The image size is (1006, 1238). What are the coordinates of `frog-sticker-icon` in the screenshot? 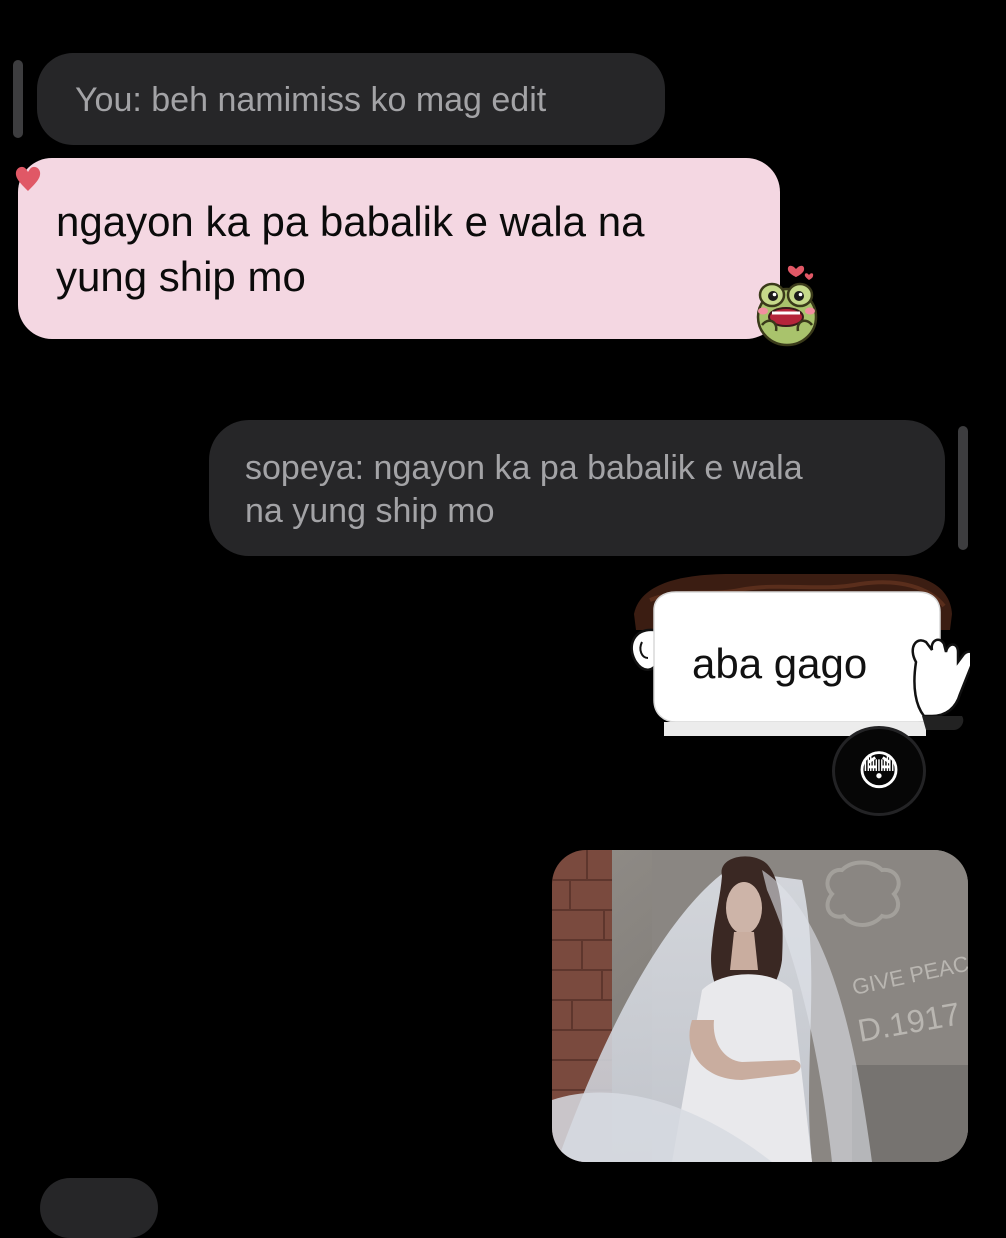 It's located at (787, 302).